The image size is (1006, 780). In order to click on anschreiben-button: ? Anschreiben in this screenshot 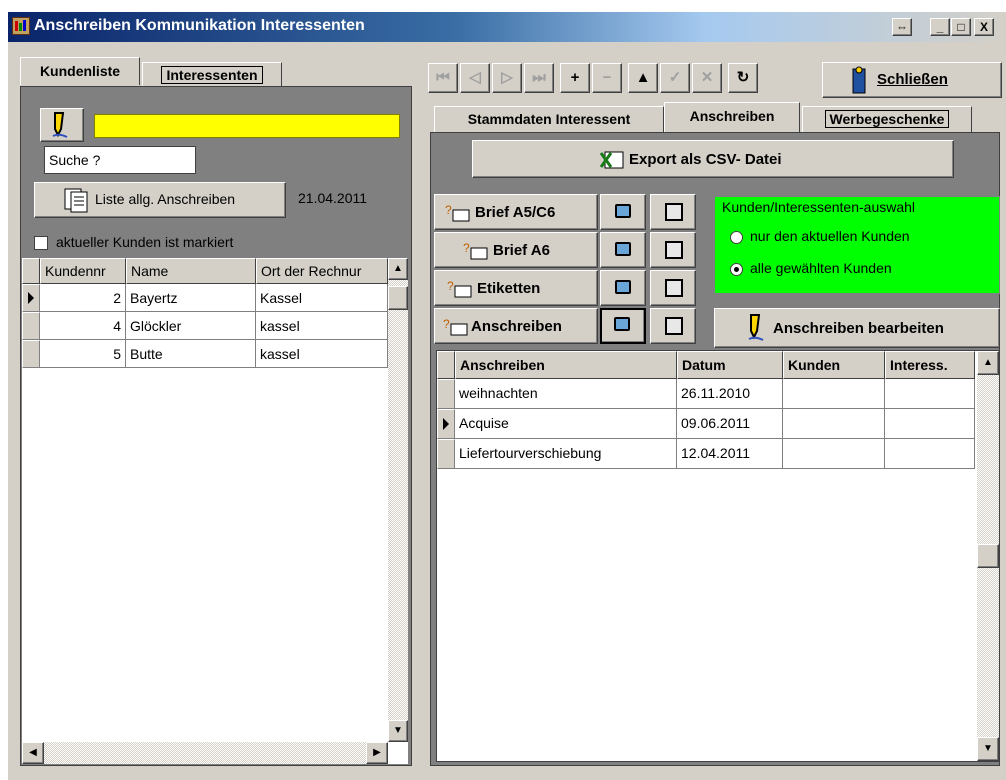, I will do `click(516, 326)`.